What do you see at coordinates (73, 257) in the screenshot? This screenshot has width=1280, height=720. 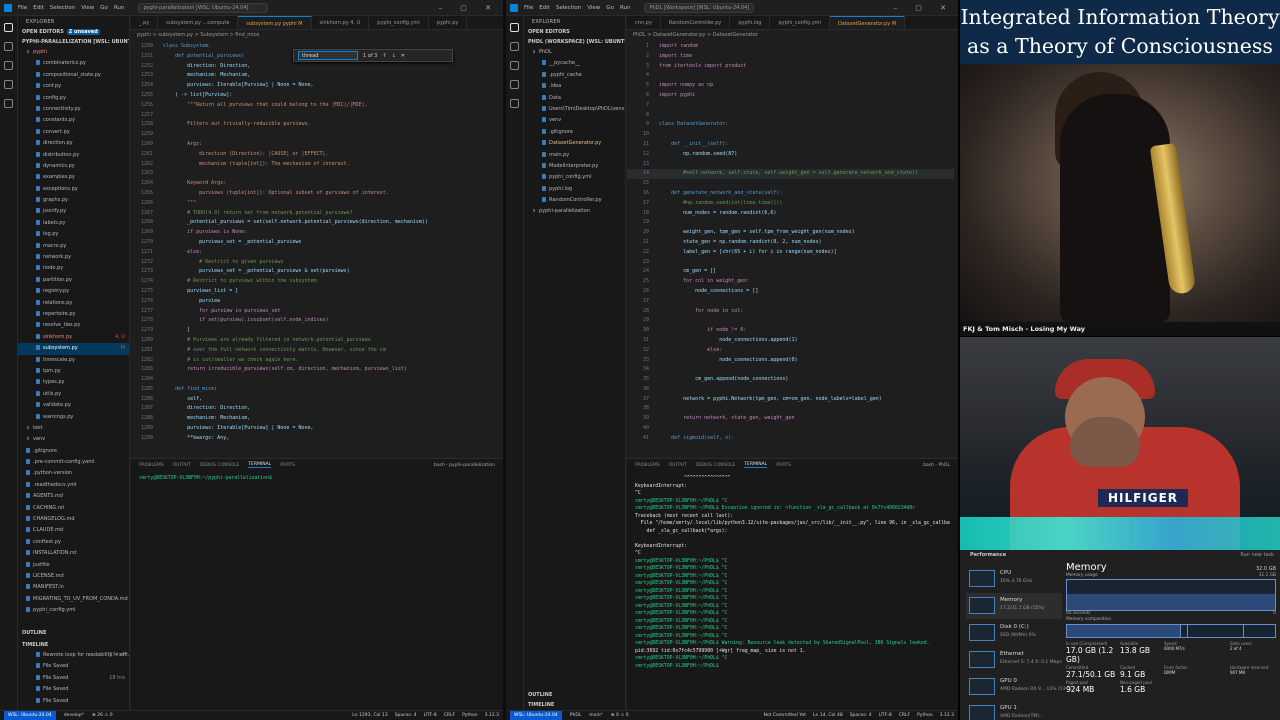 I see `tree-item: network.py` at bounding box center [73, 257].